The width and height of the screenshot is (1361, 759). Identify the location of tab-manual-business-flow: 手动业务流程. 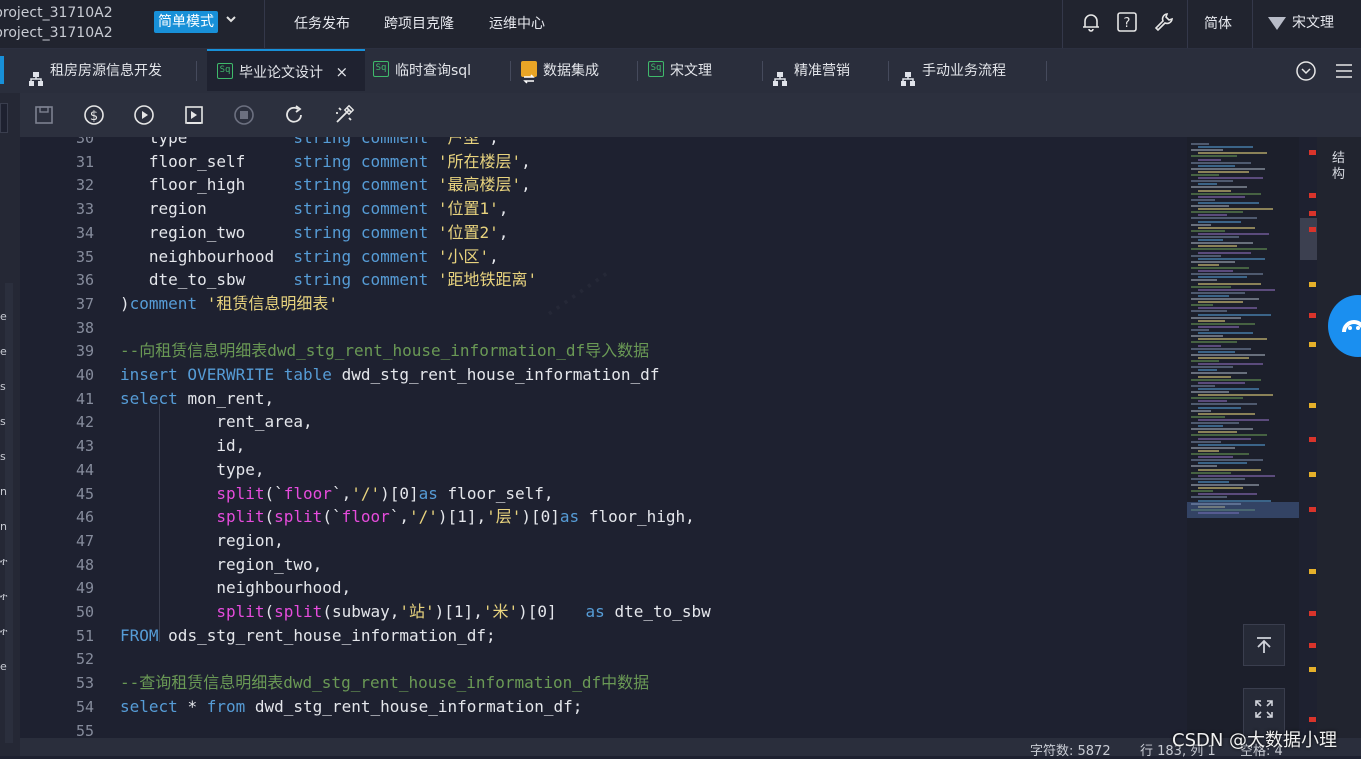
(953, 71).